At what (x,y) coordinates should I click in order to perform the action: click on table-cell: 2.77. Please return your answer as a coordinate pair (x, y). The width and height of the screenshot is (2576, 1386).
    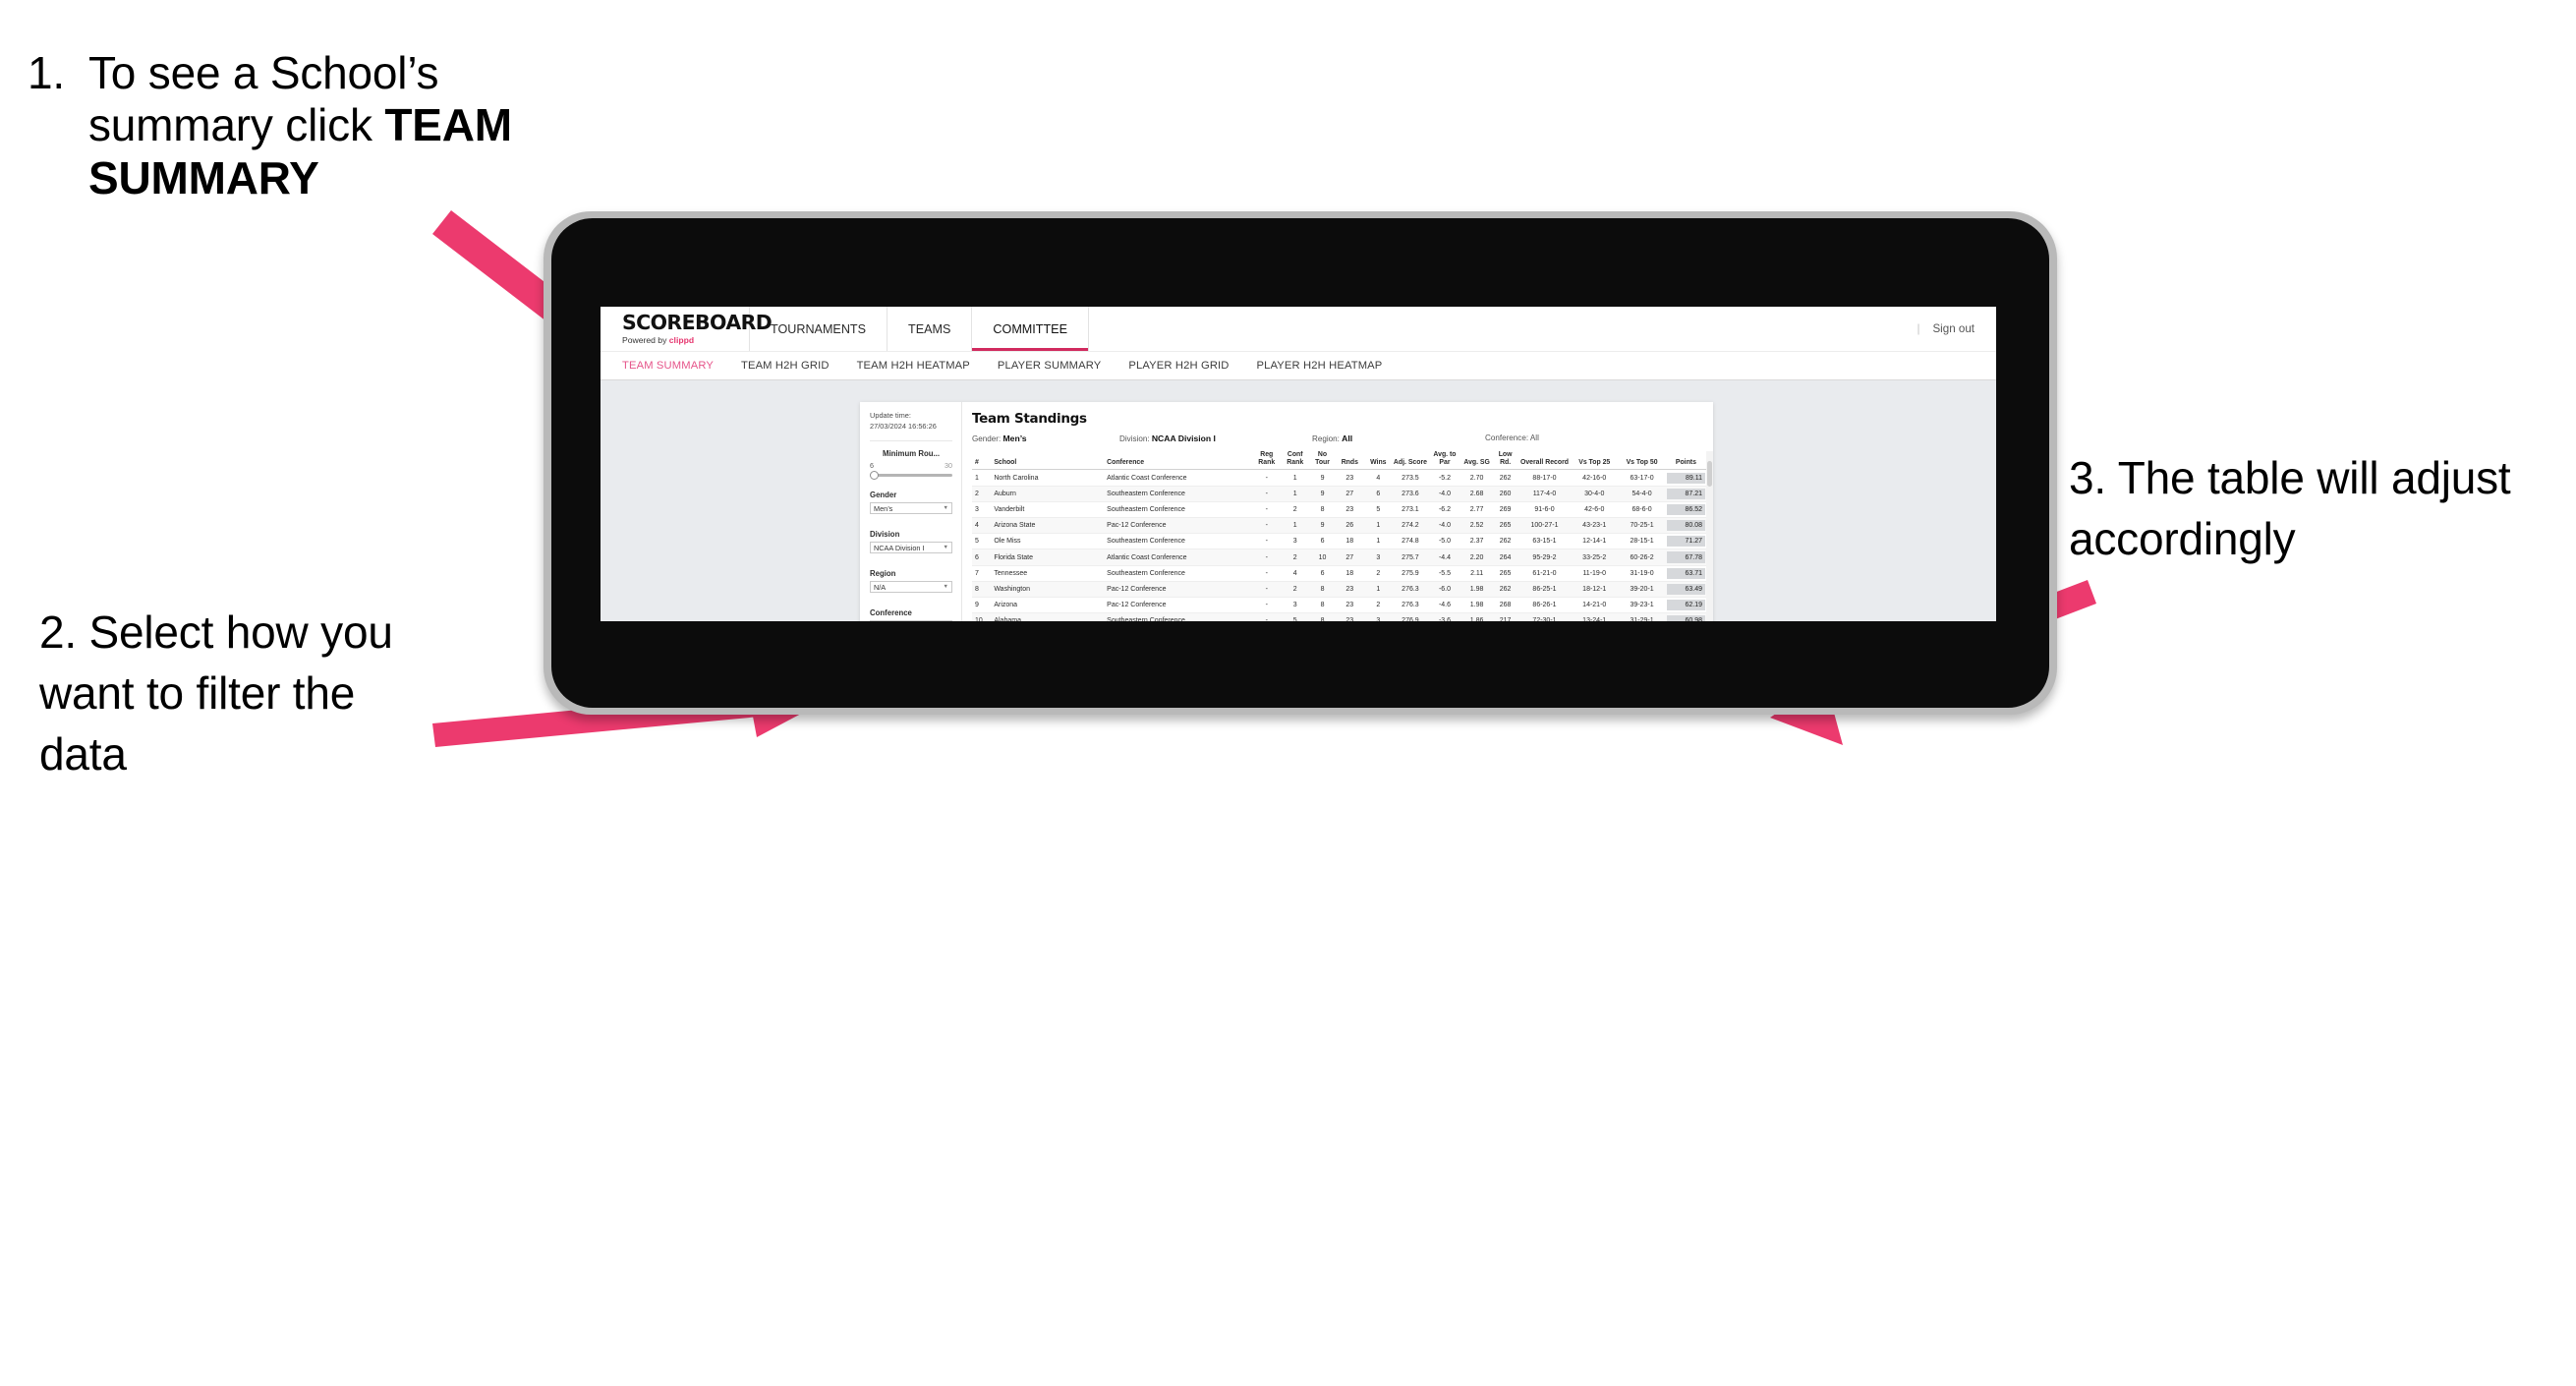
    Looking at the image, I should click on (1476, 510).